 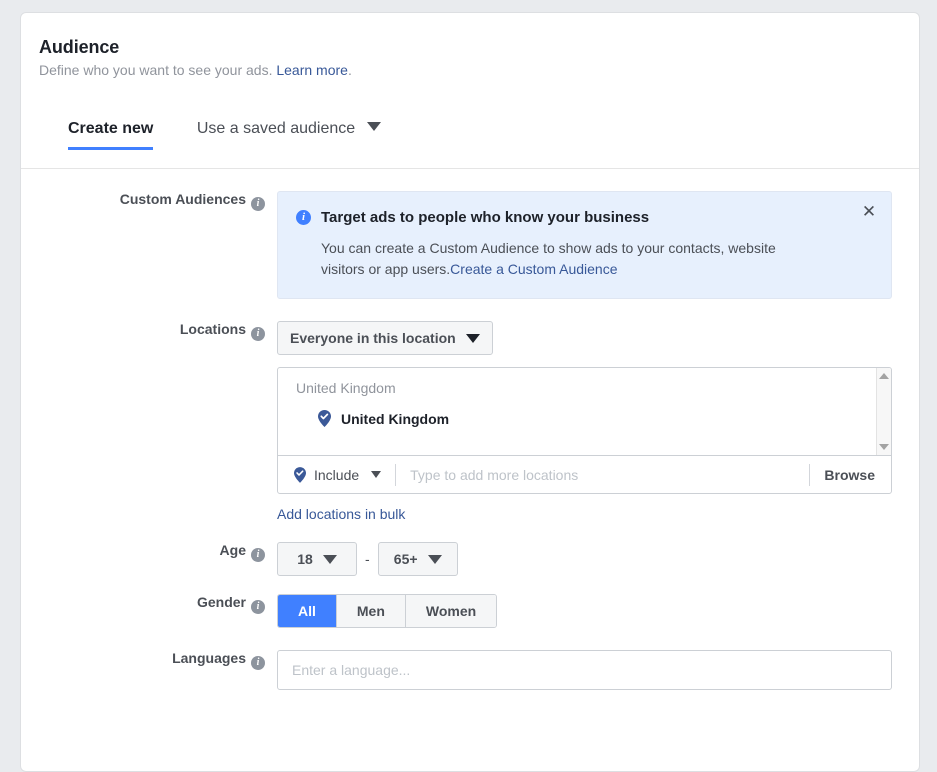 What do you see at coordinates (307, 611) in the screenshot?
I see `gender-option-all: All` at bounding box center [307, 611].